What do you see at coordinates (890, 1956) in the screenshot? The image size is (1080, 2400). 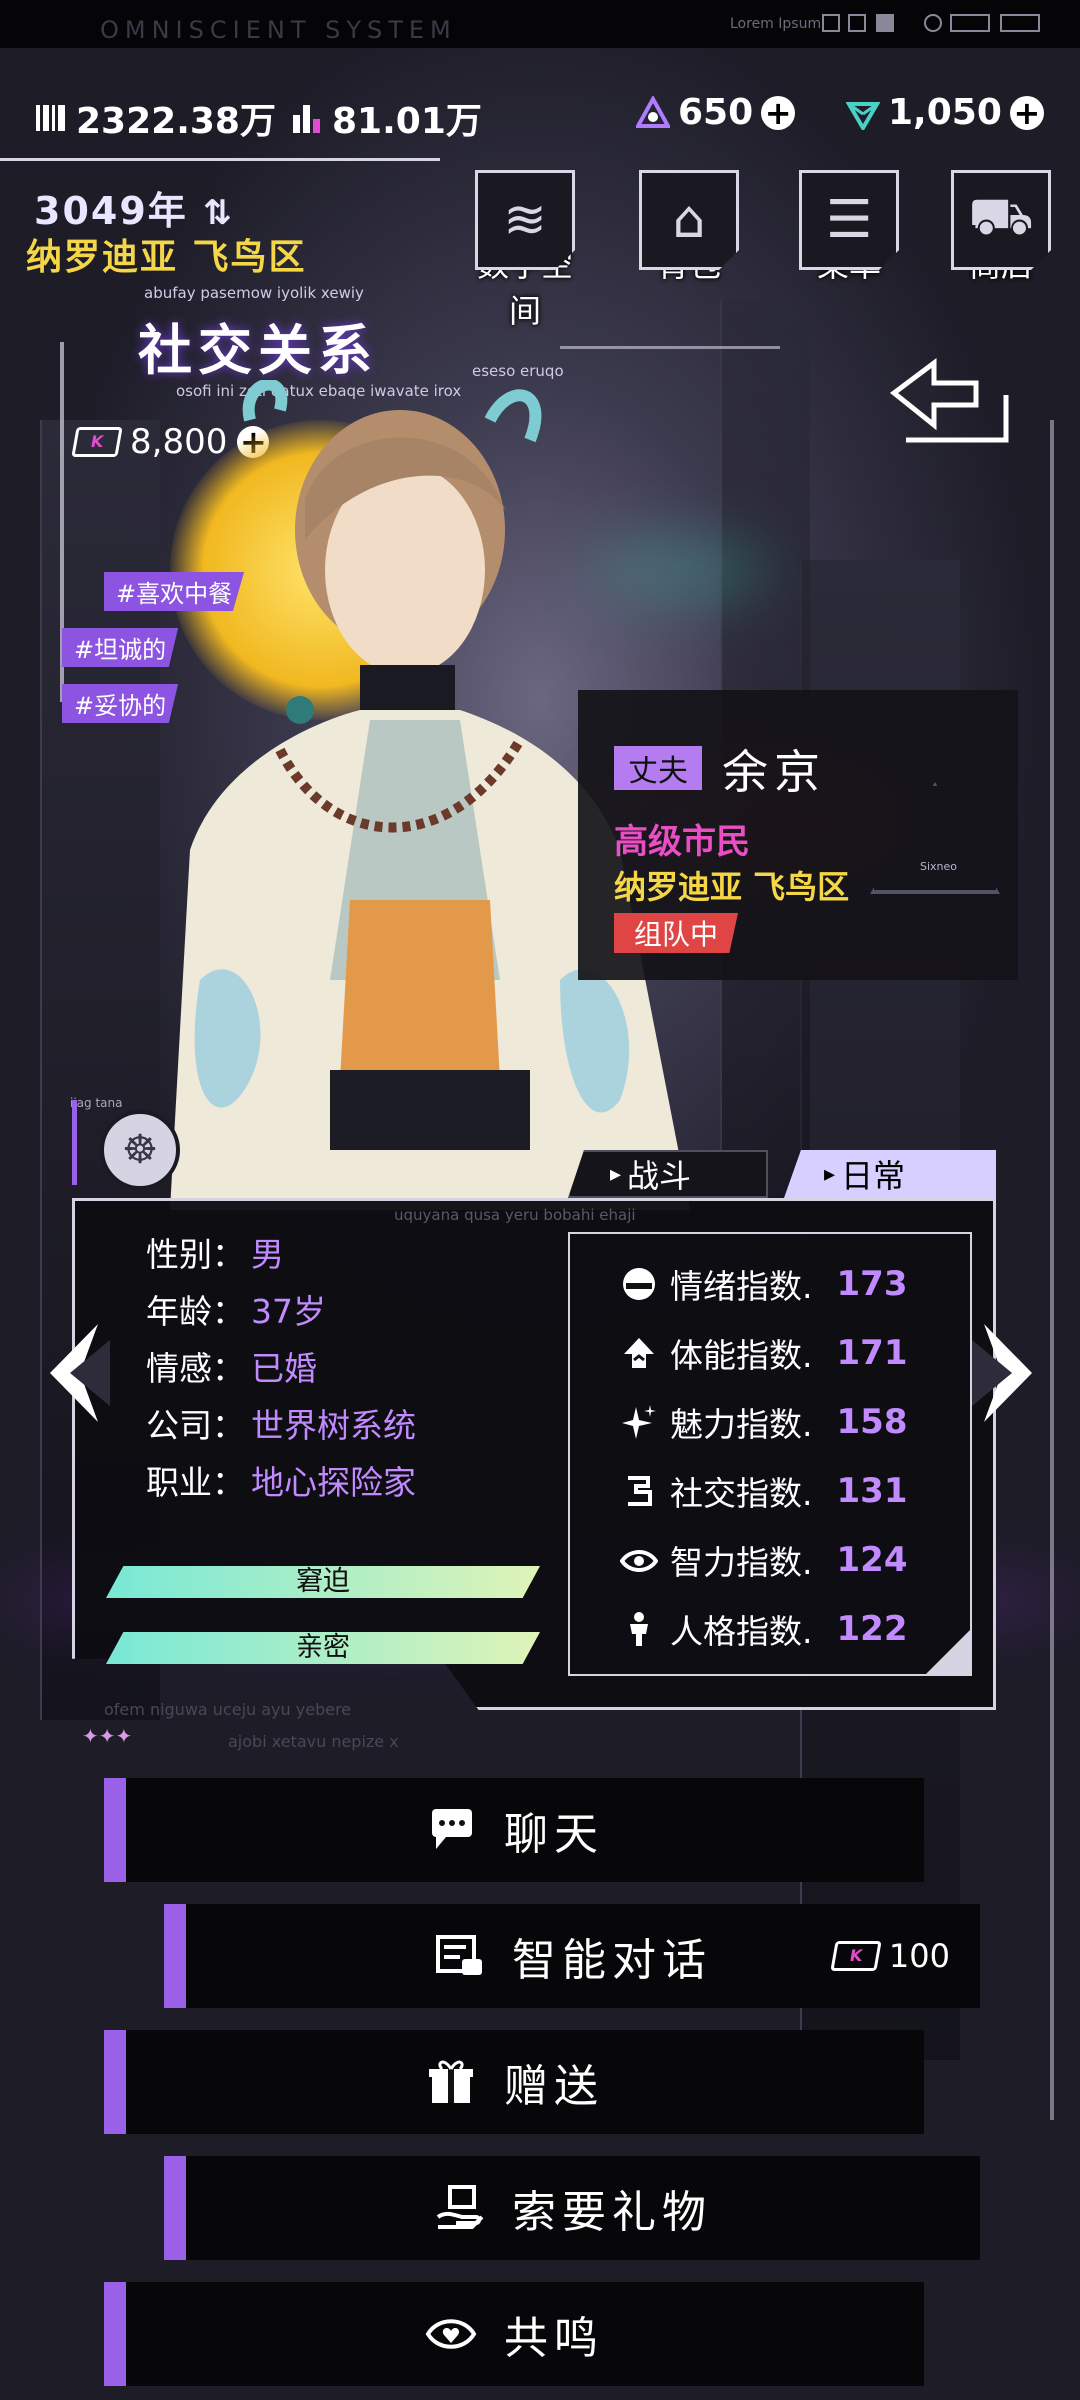 I see `ai-dialog-cost: K 100` at bounding box center [890, 1956].